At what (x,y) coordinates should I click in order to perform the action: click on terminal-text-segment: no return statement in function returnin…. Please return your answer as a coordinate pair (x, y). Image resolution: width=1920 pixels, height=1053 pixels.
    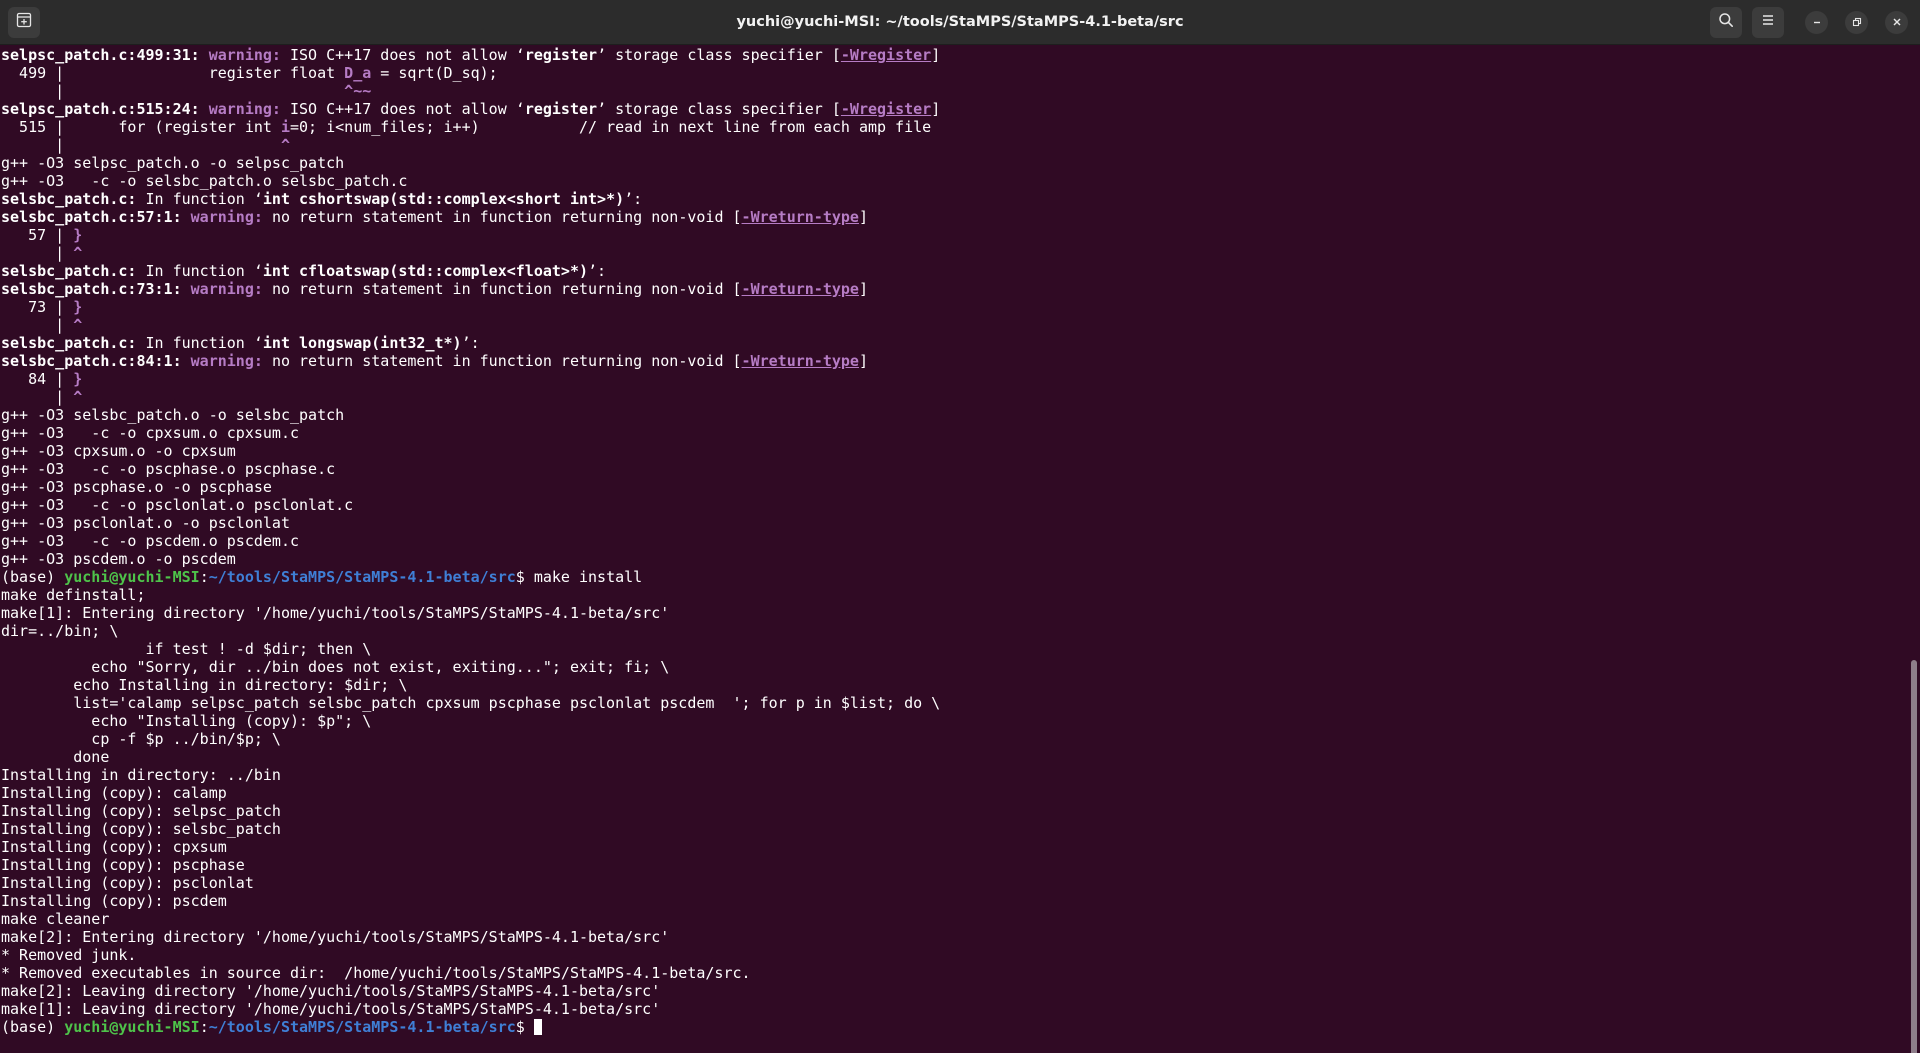
    Looking at the image, I should click on (506, 361).